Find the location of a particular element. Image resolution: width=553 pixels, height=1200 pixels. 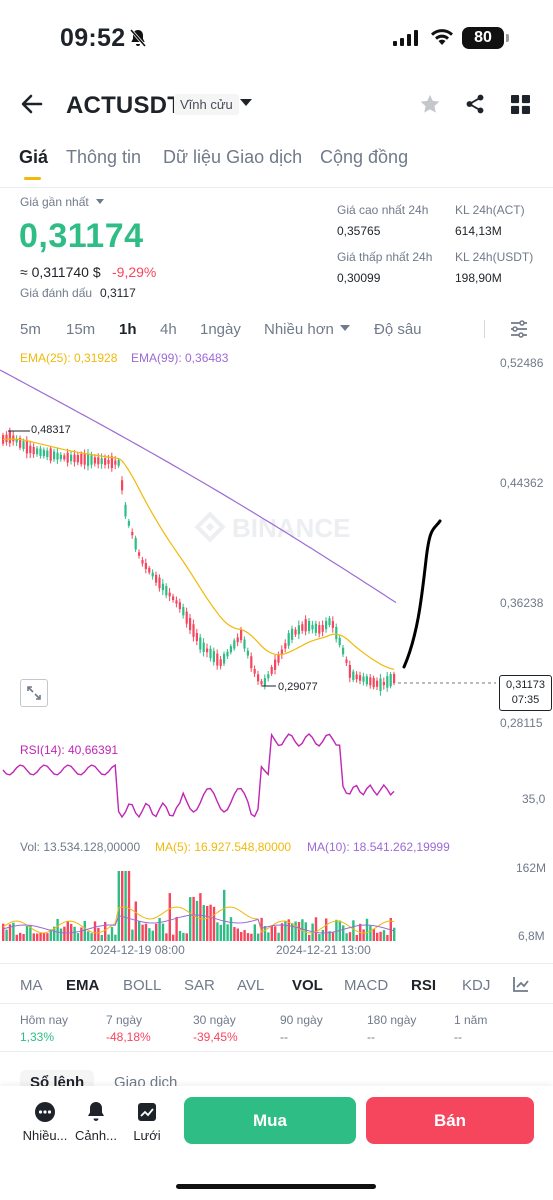

volume-legend: Vol: 13.534.128,00000 is located at coordinates (80, 847).